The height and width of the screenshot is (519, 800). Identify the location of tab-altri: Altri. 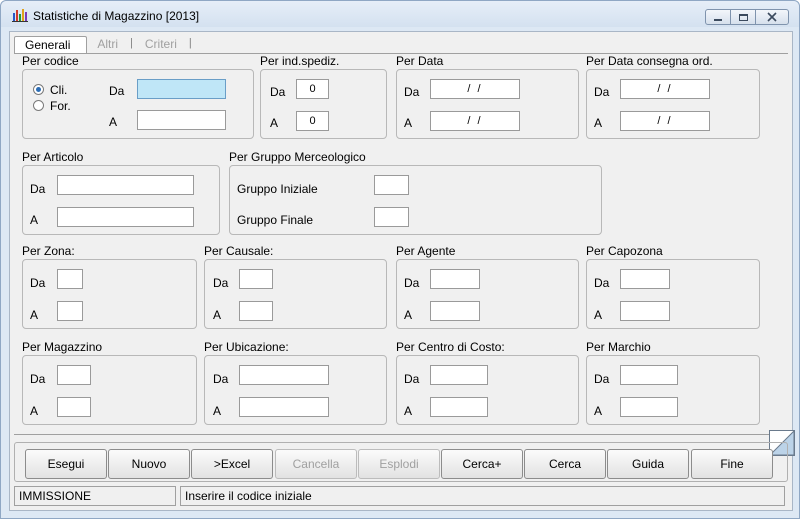
(107, 44).